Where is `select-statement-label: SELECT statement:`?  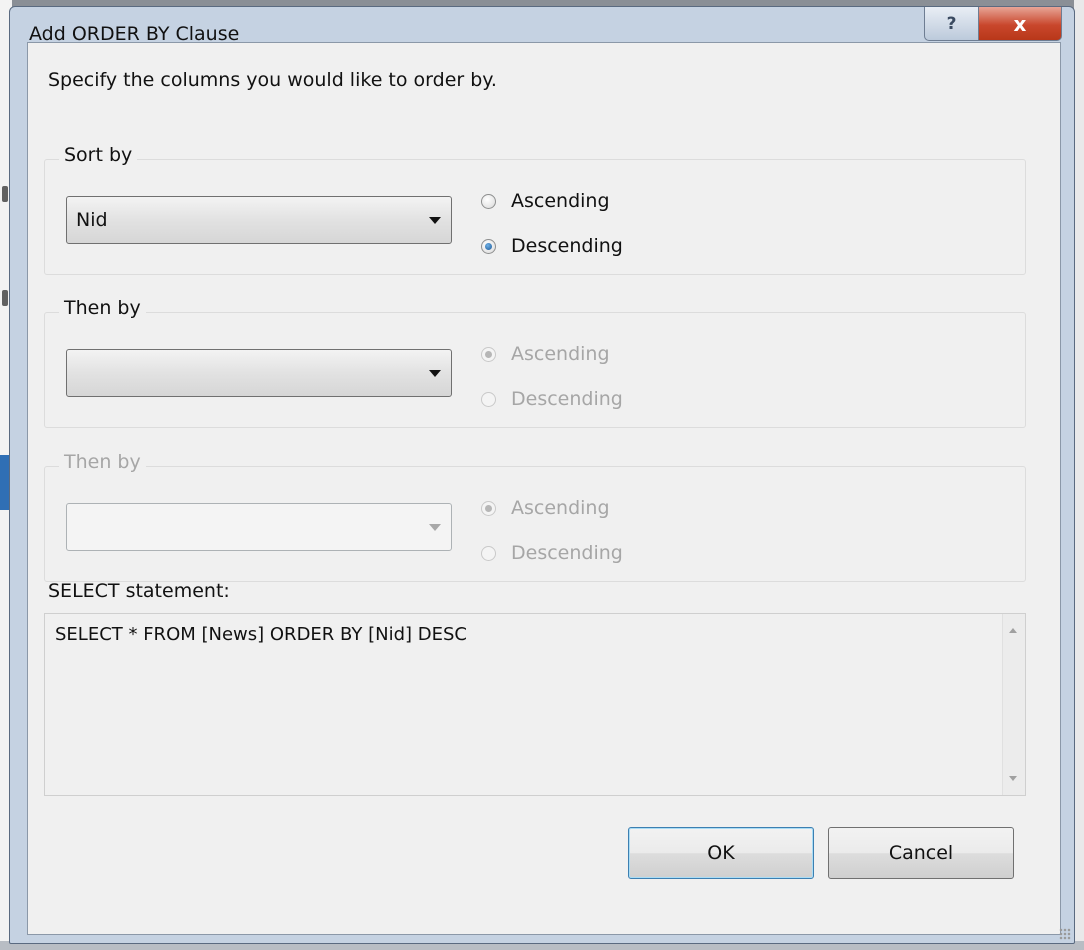 select-statement-label: SELECT statement: is located at coordinates (139, 591).